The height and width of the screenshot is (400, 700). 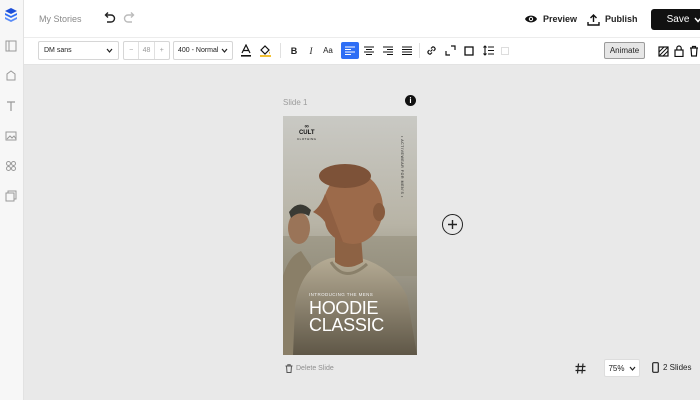 I want to click on align-justify-button, so click(x=407, y=50).